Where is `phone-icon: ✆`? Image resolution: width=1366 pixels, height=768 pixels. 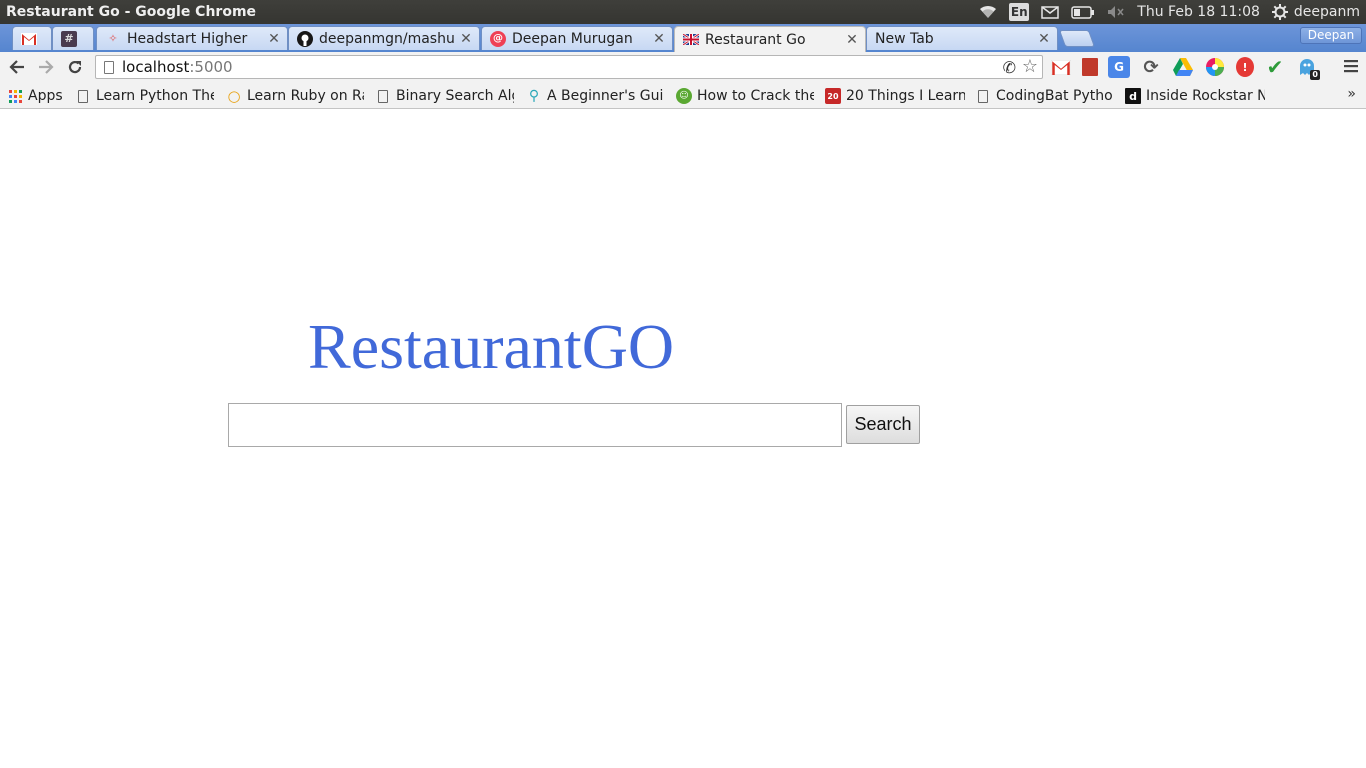 phone-icon: ✆ is located at coordinates (1009, 67).